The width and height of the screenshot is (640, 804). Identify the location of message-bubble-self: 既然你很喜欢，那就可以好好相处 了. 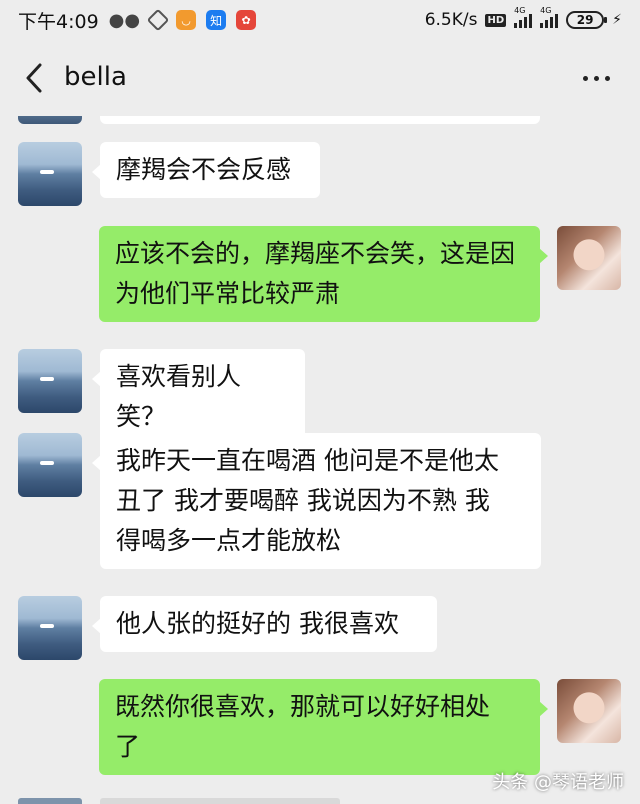
(323, 727).